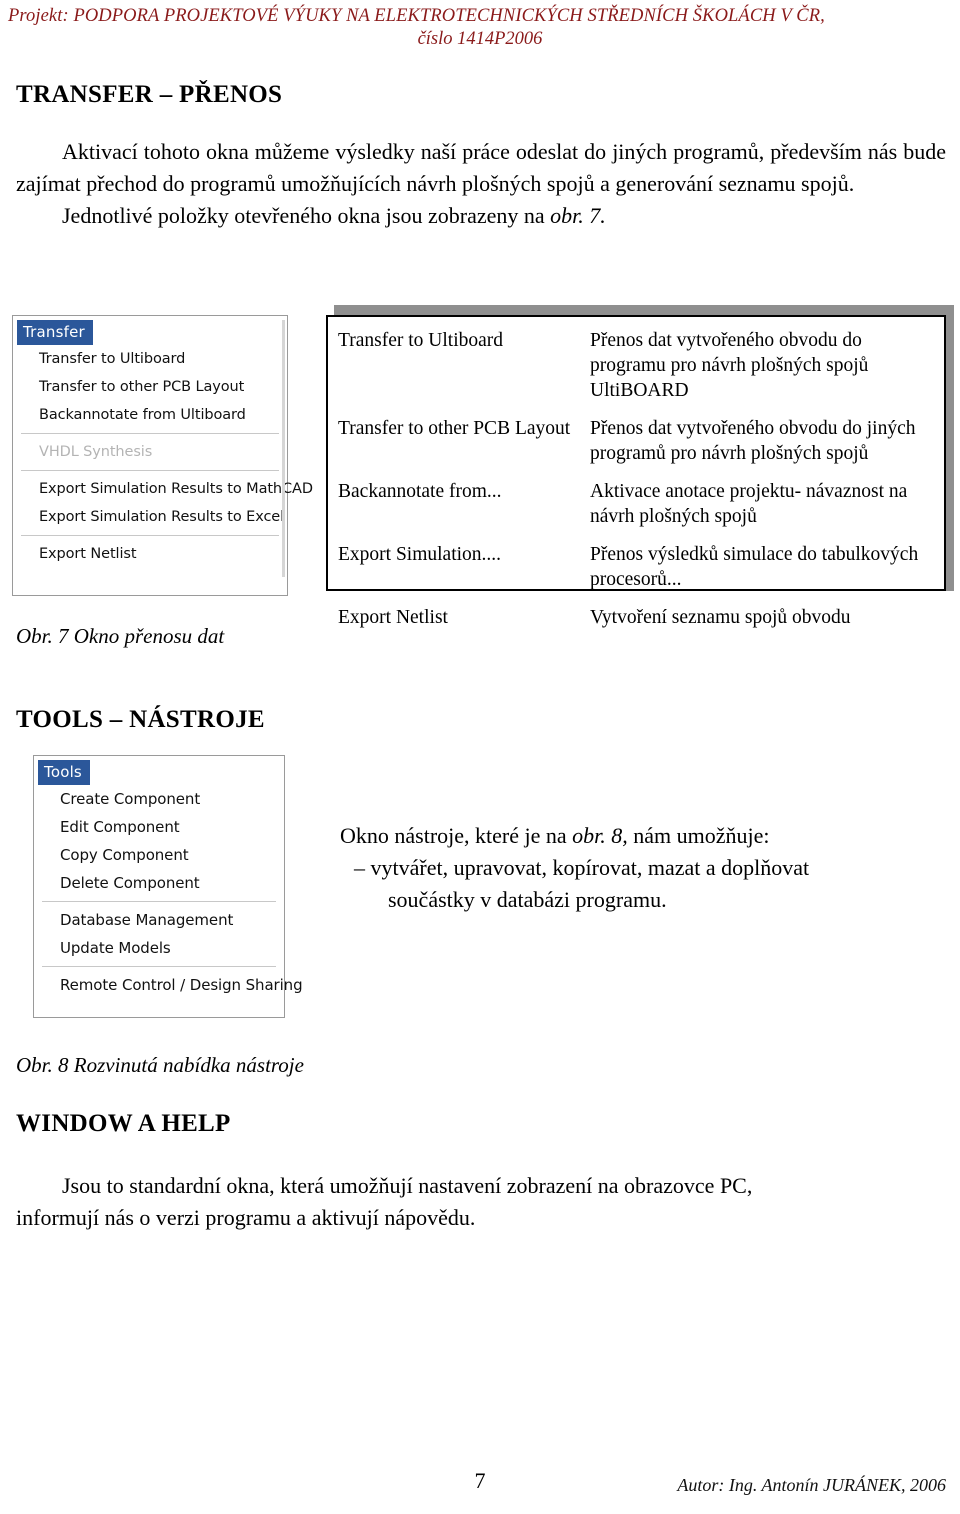 This screenshot has height=1514, width=960. I want to click on transfer-menu-title: Transfer, so click(55, 332).